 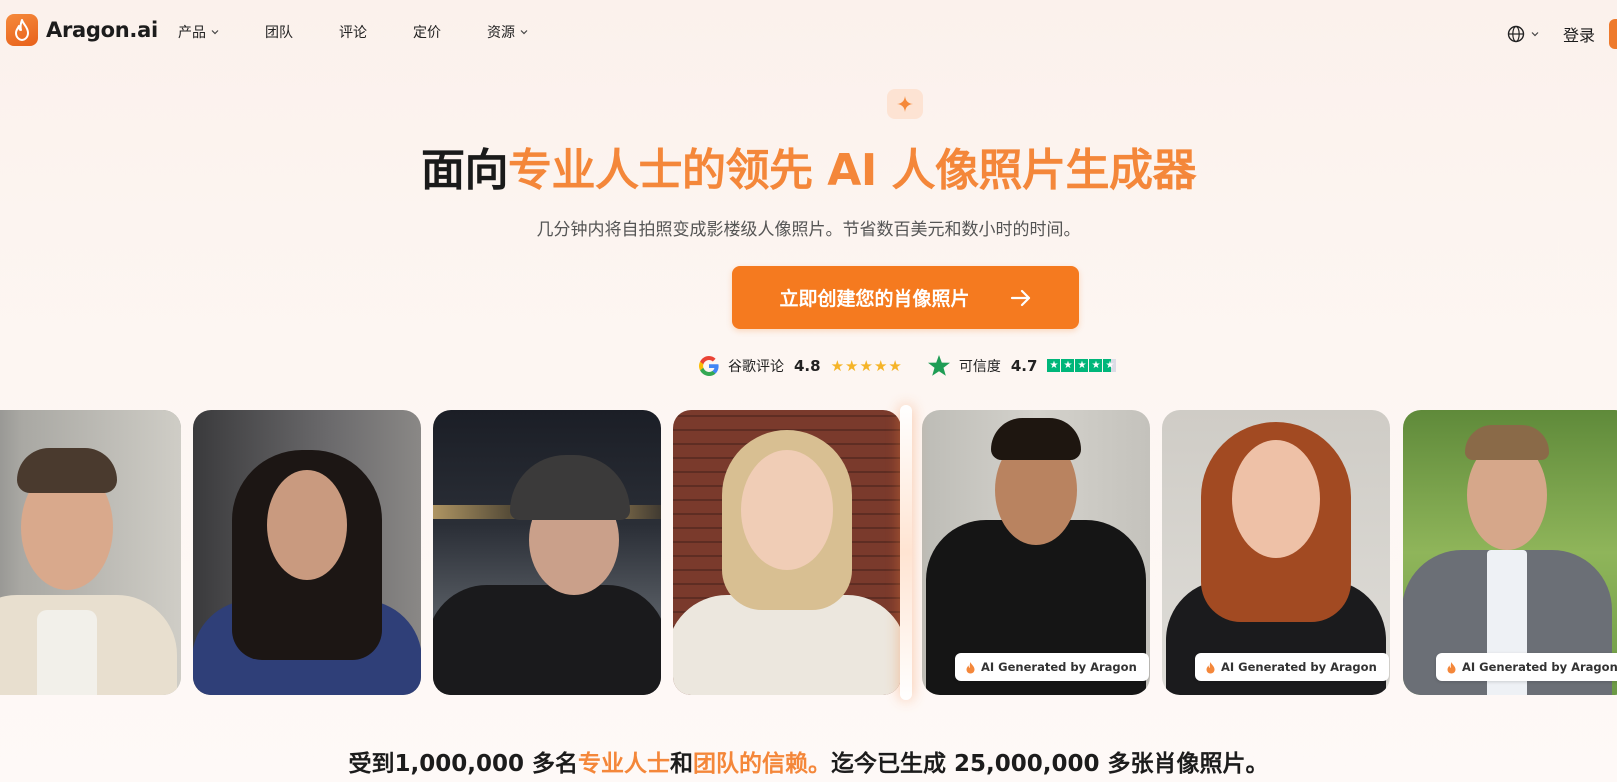 I want to click on before-after-divider, so click(x=906, y=552).